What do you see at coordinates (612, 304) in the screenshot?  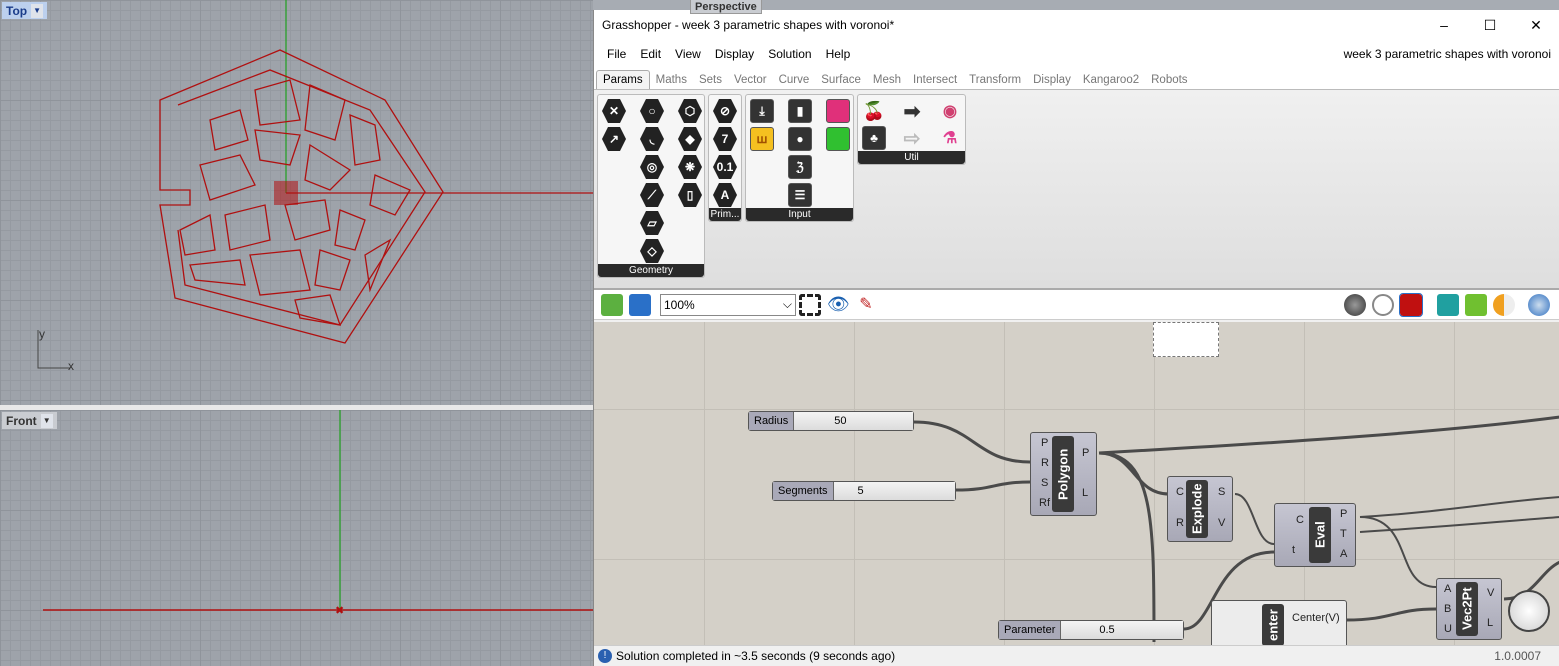 I see `open-file-icon` at bounding box center [612, 304].